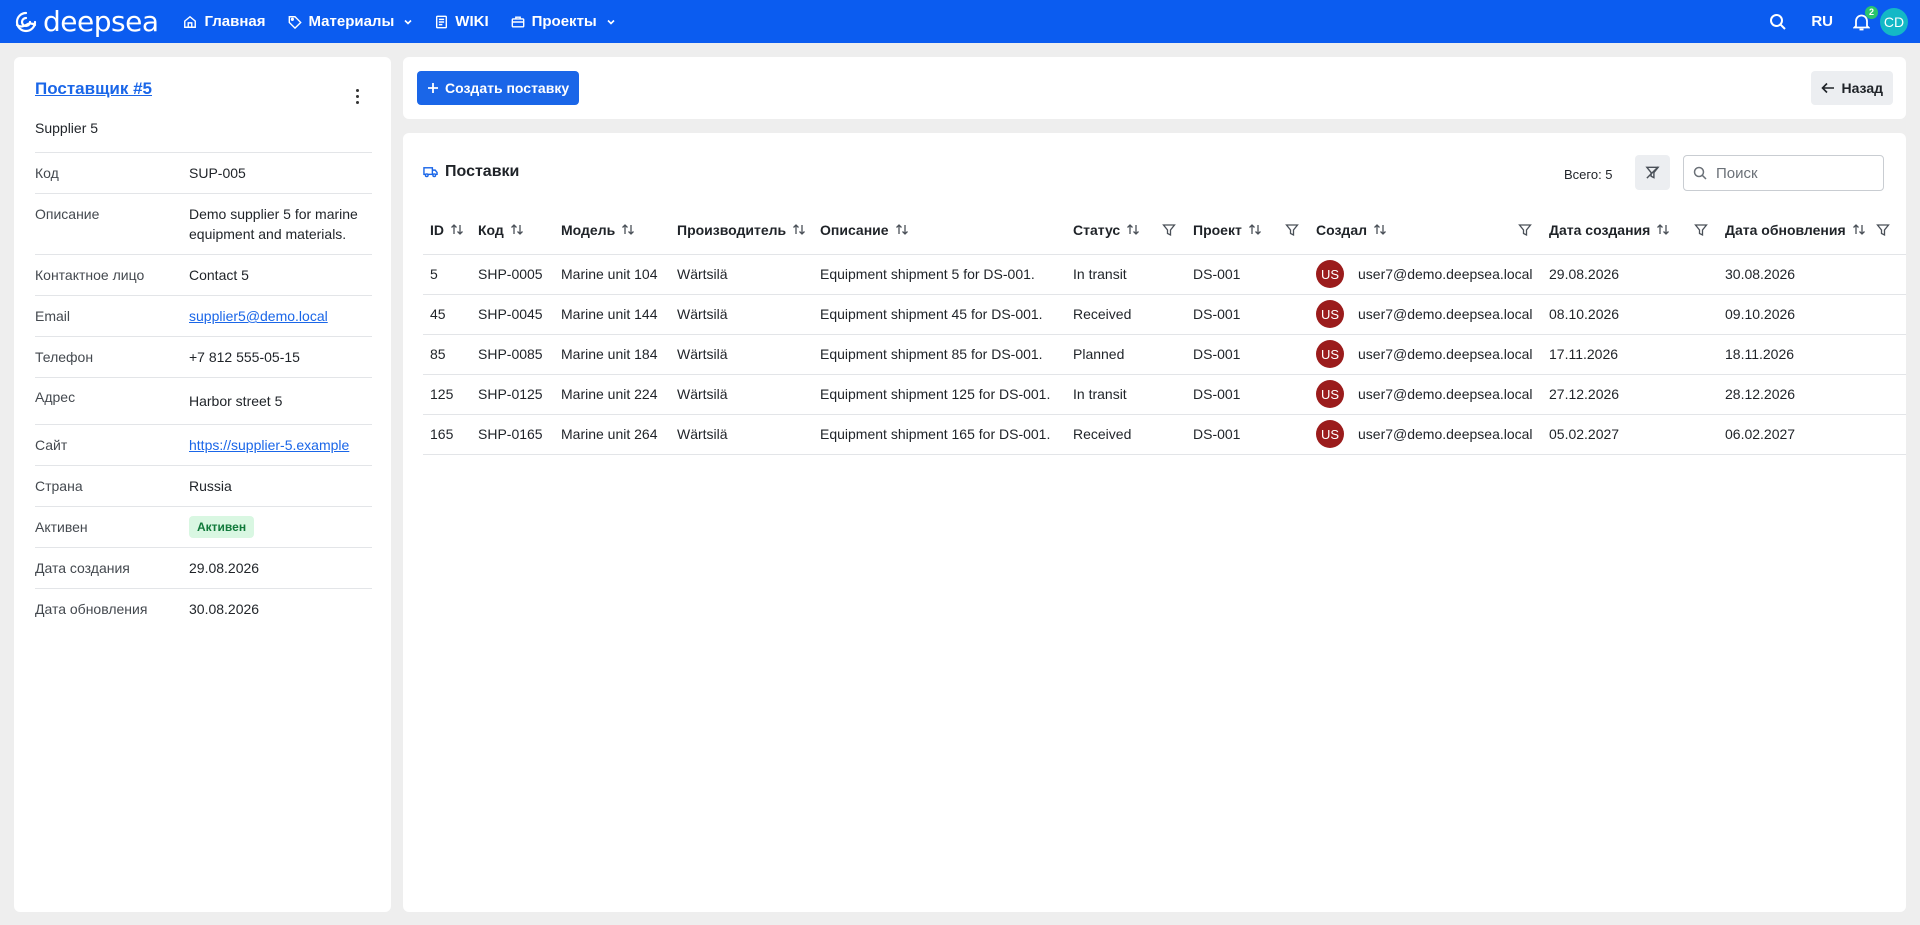 This screenshot has width=1920, height=925. Describe the element at coordinates (1630, 394) in the screenshot. I see `cell-created-at: 27.12.2026` at that location.